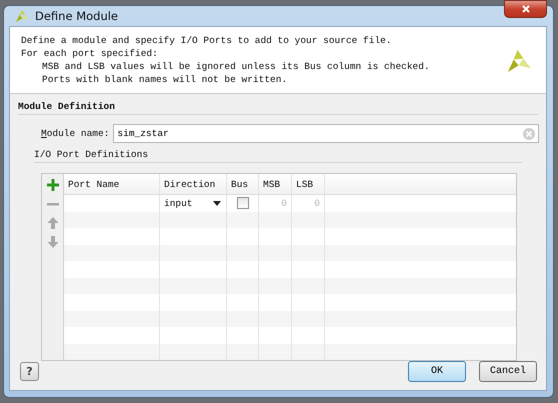  Describe the element at coordinates (29, 371) in the screenshot. I see `help-button: ?` at that location.